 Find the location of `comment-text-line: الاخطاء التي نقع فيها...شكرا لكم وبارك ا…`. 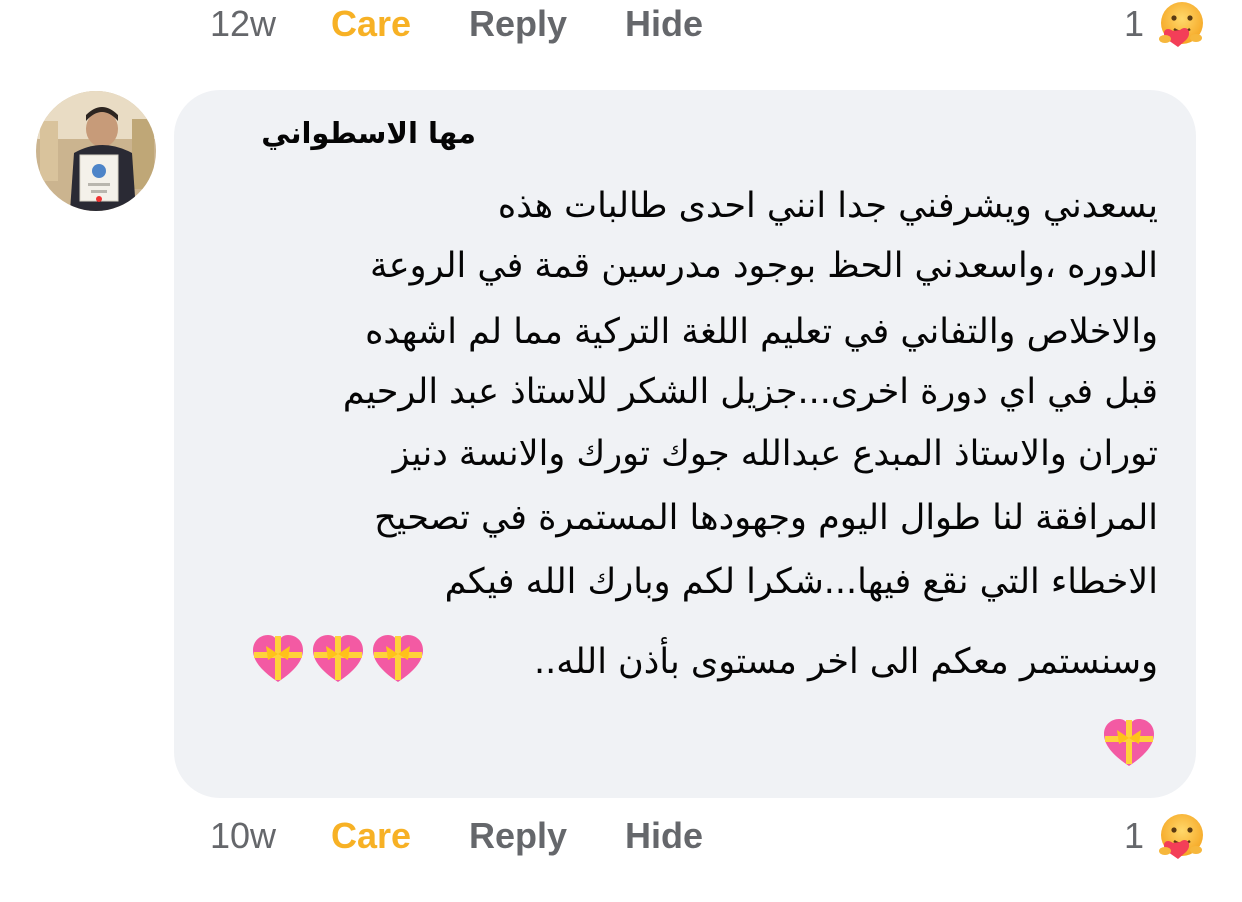

comment-text-line: الاخطاء التي نقع فيها...شكرا لكم وبارك ا… is located at coordinates (801, 582).